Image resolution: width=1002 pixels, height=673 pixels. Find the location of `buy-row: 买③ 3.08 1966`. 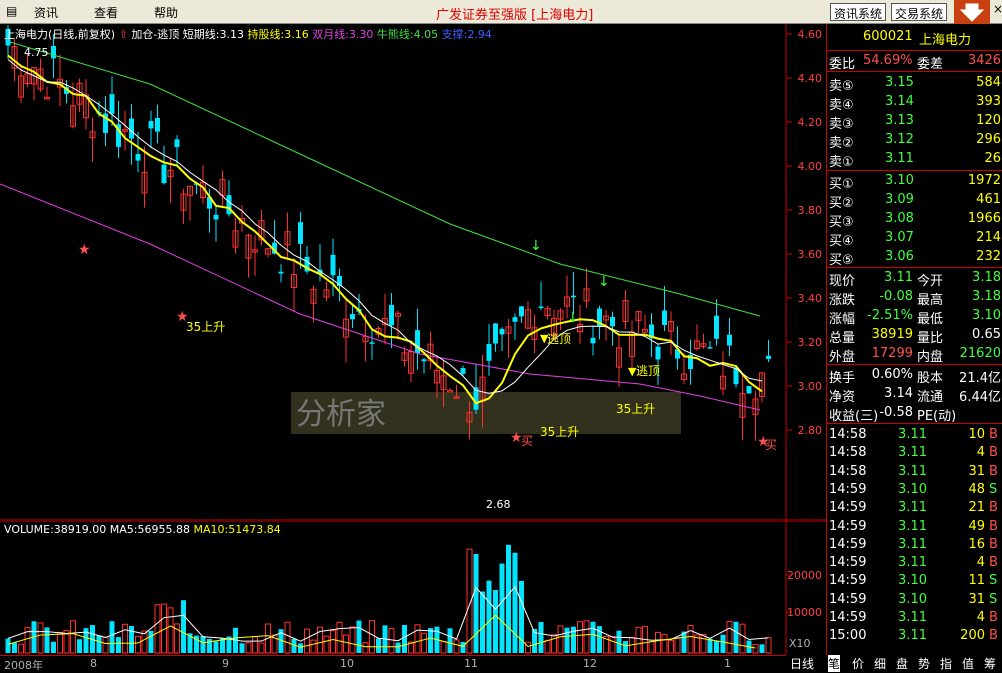

buy-row: 买③ 3.08 1966 is located at coordinates (914, 220).